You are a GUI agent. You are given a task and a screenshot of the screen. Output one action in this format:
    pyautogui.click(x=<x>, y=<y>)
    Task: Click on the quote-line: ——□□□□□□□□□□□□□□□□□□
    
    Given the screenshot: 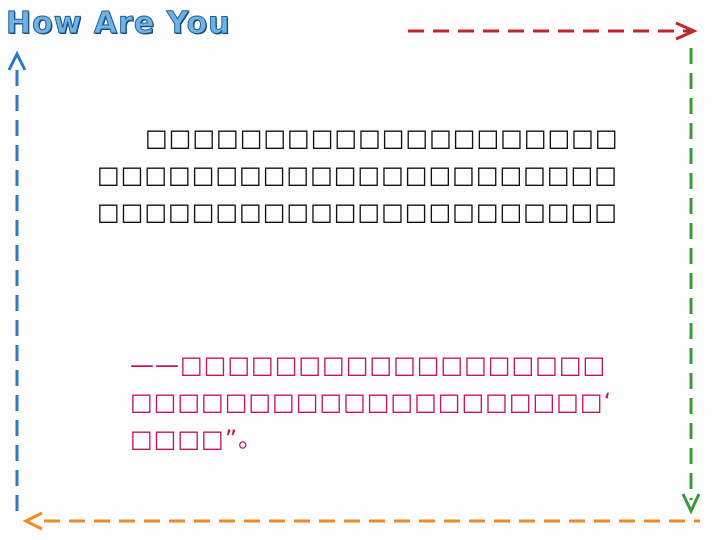 What is the action you would take?
    pyautogui.click(x=368, y=365)
    